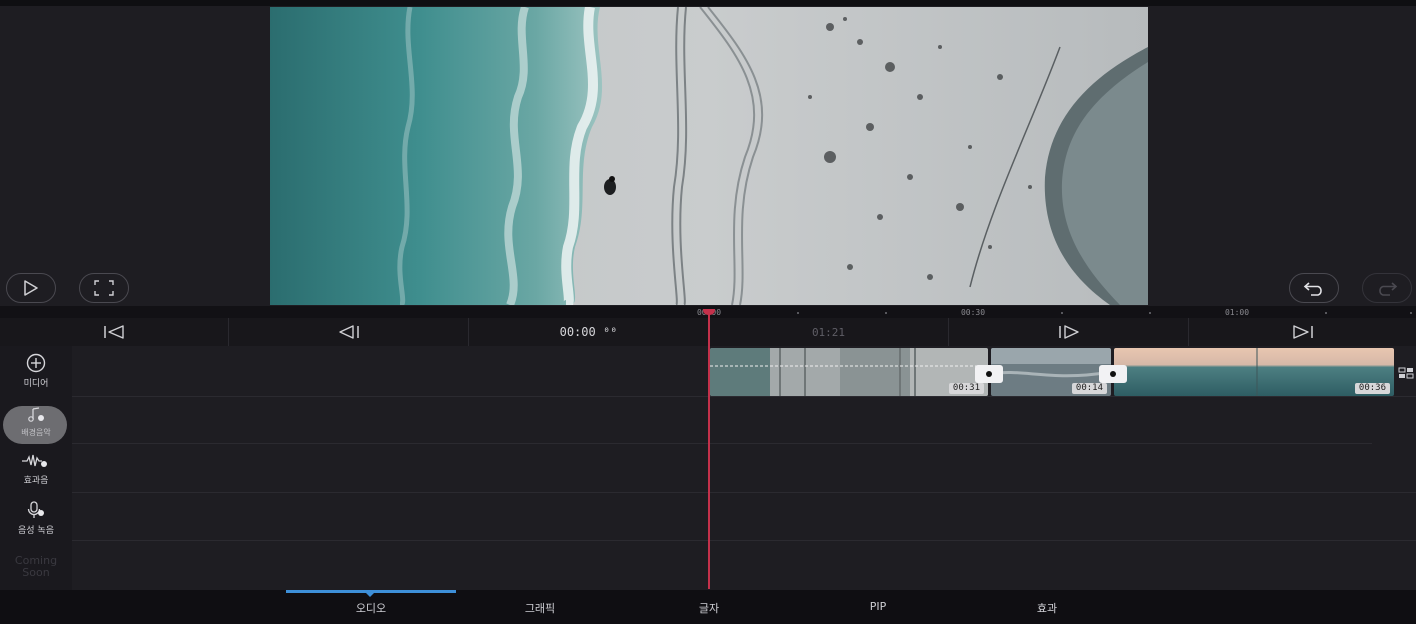 The image size is (1416, 624). I want to click on microphone-icon, so click(35, 509).